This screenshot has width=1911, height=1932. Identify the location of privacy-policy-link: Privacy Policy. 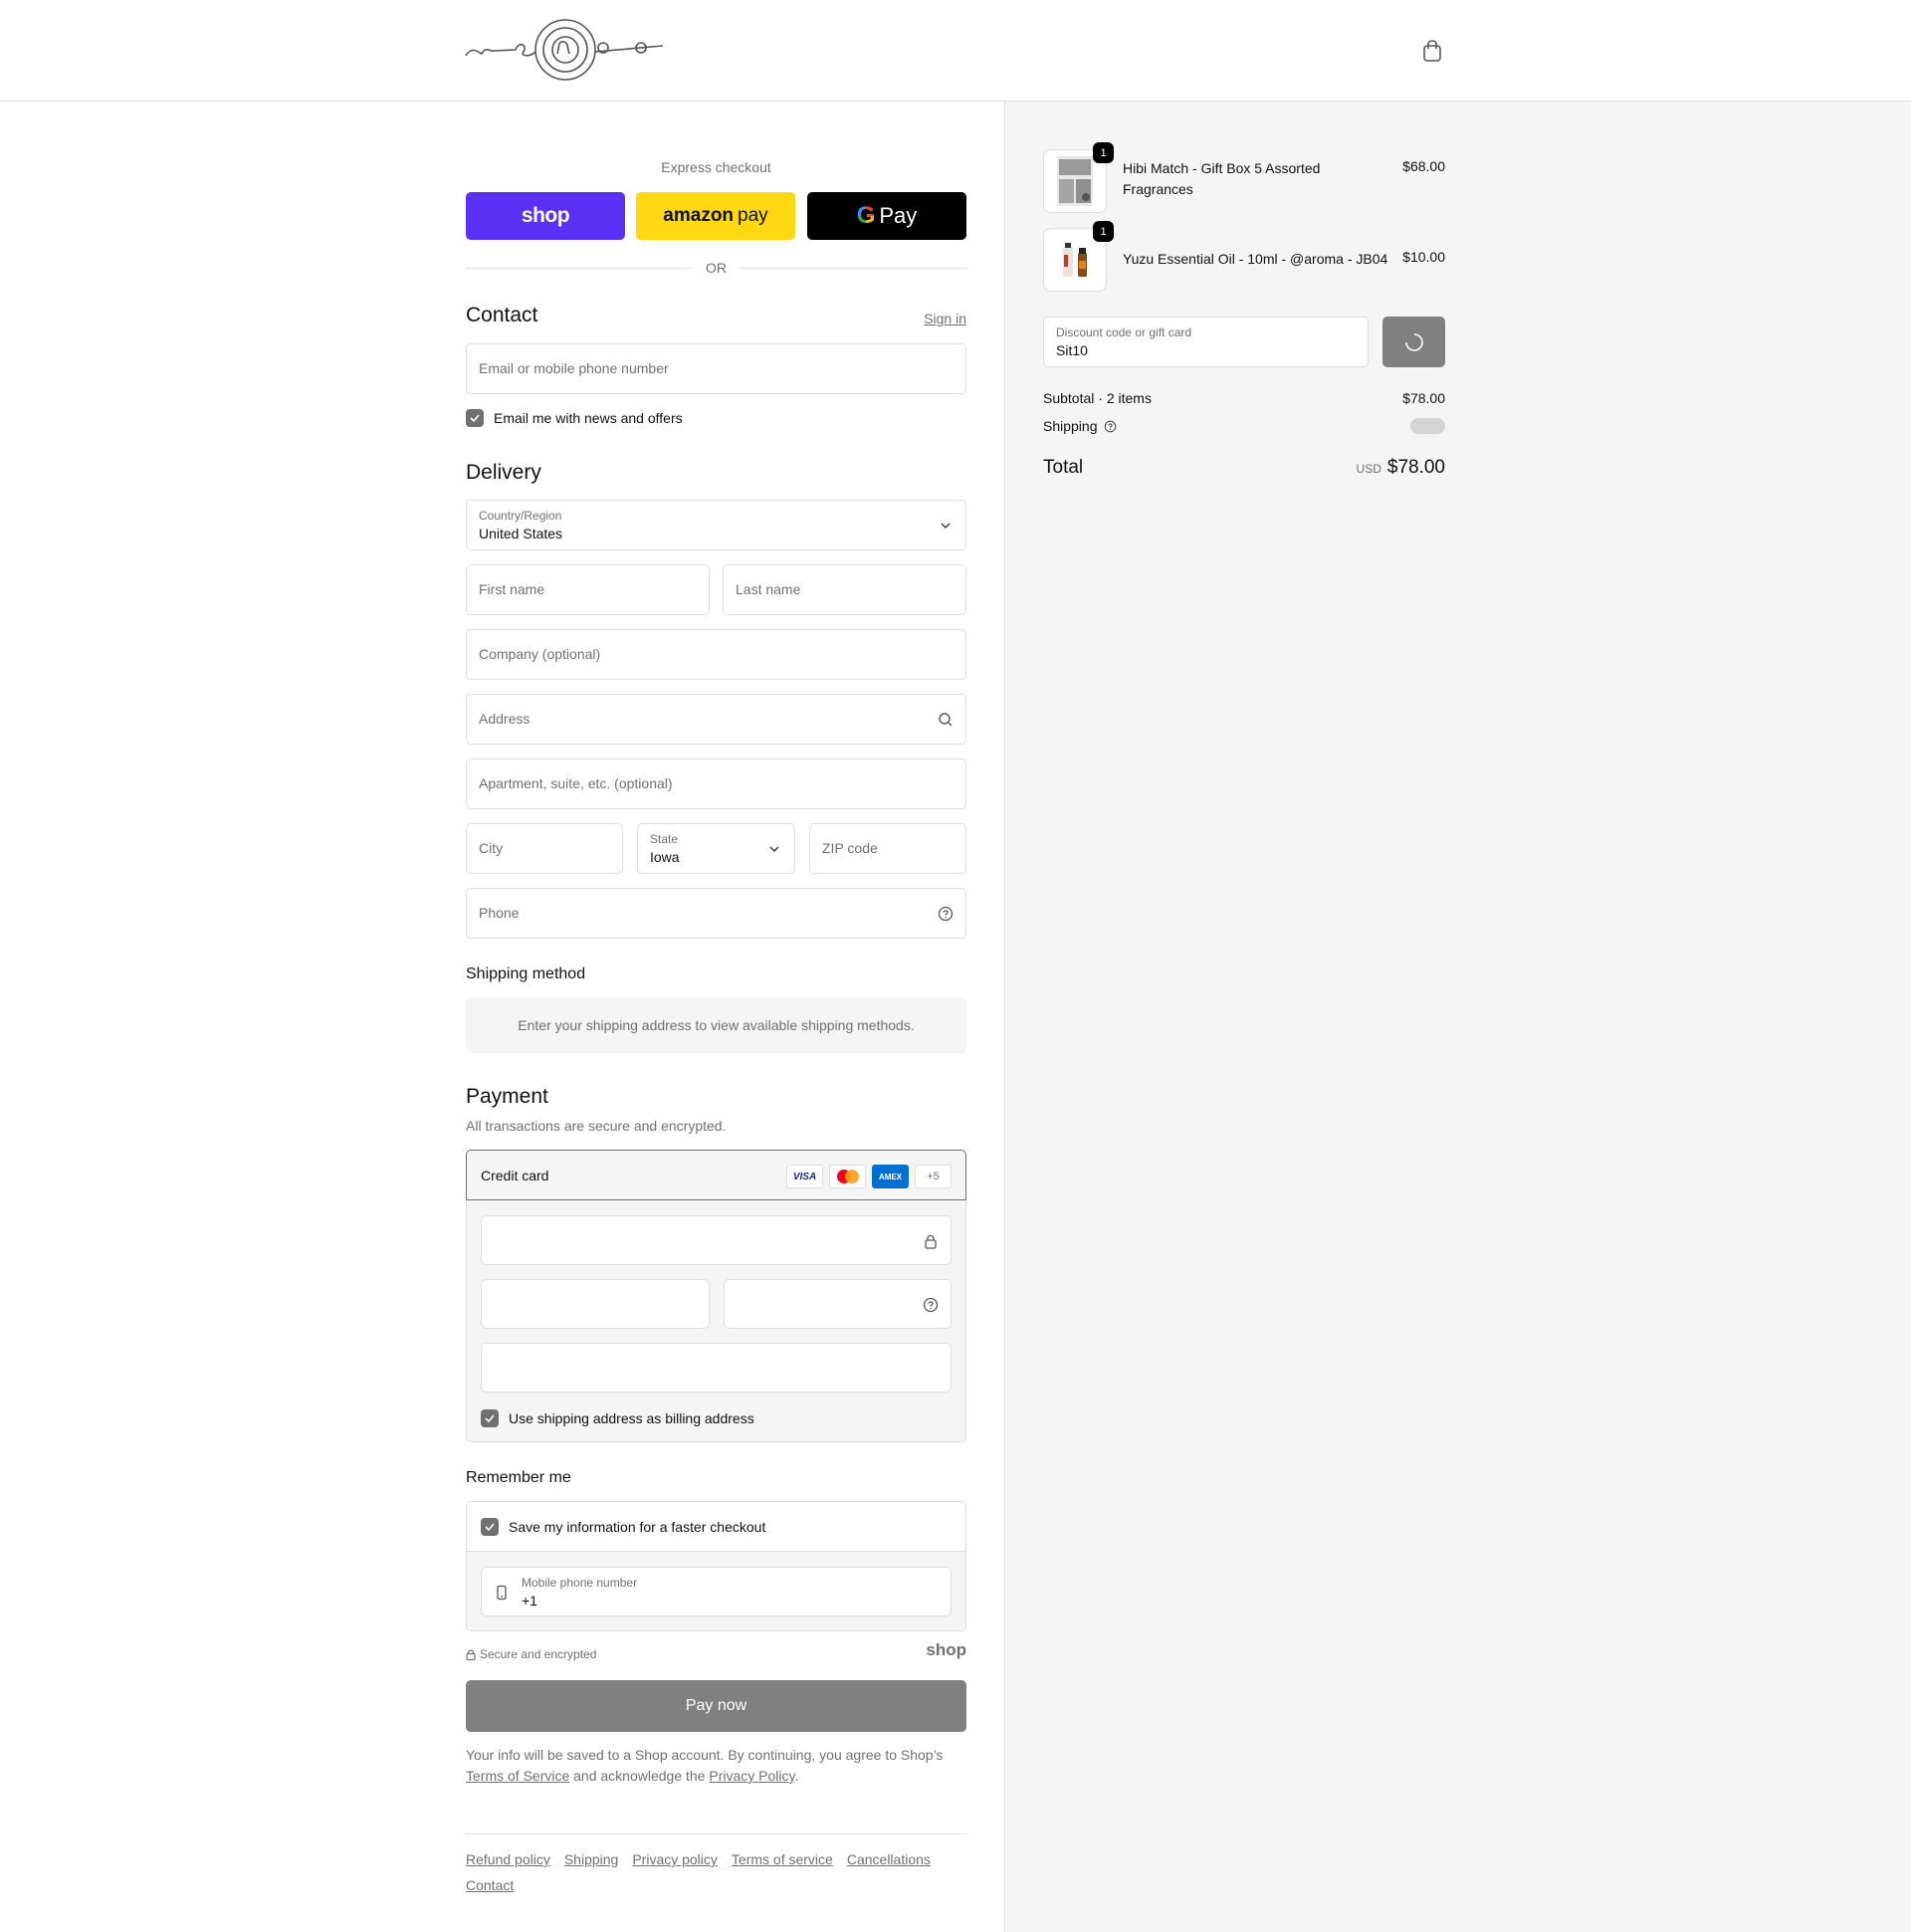
(751, 1776).